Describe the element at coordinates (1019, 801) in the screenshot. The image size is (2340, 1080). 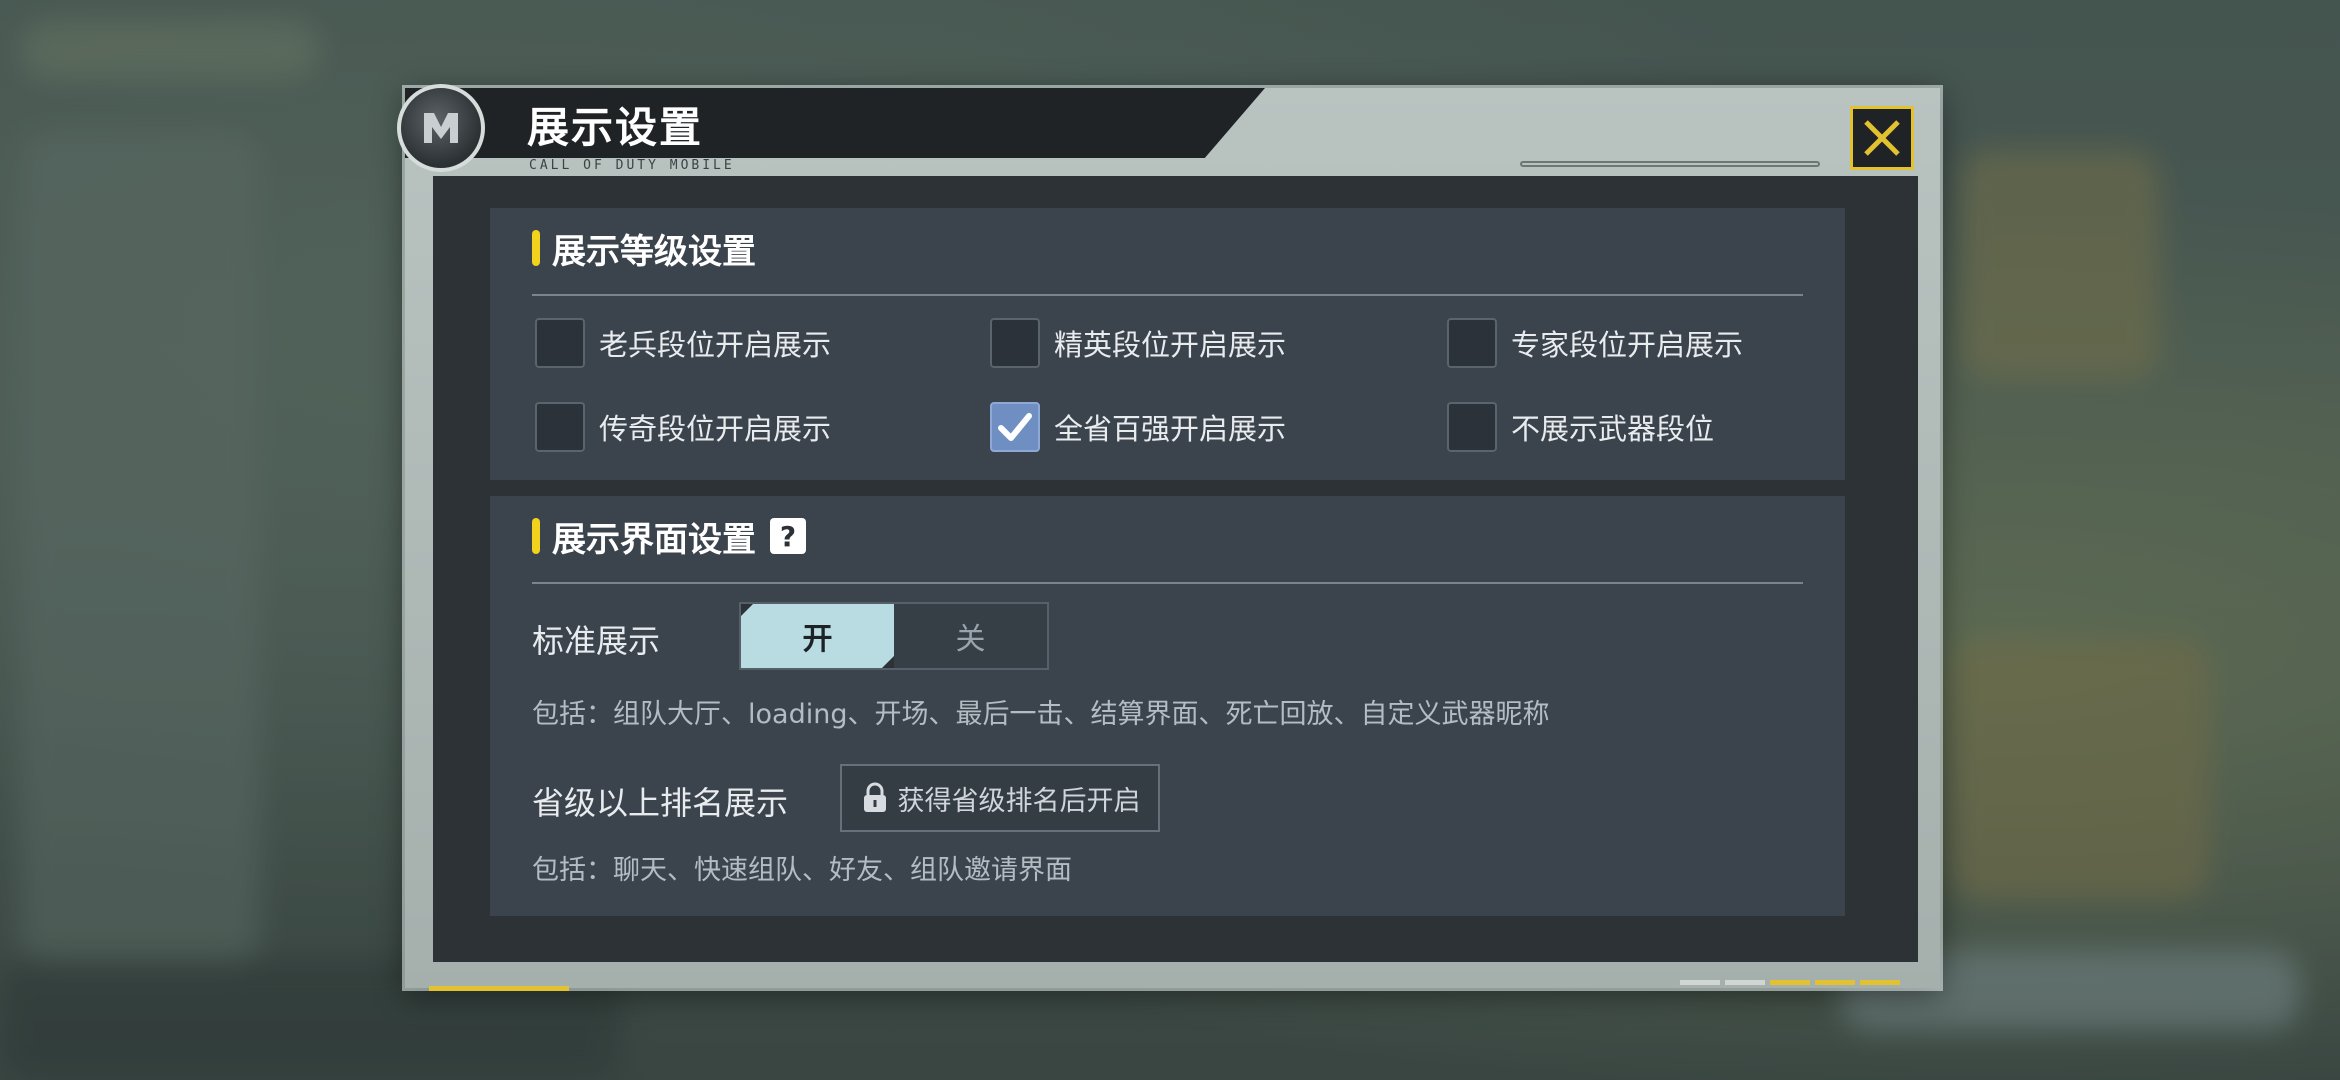
I see `locked-button-label: 获得省级排名后开启` at that location.